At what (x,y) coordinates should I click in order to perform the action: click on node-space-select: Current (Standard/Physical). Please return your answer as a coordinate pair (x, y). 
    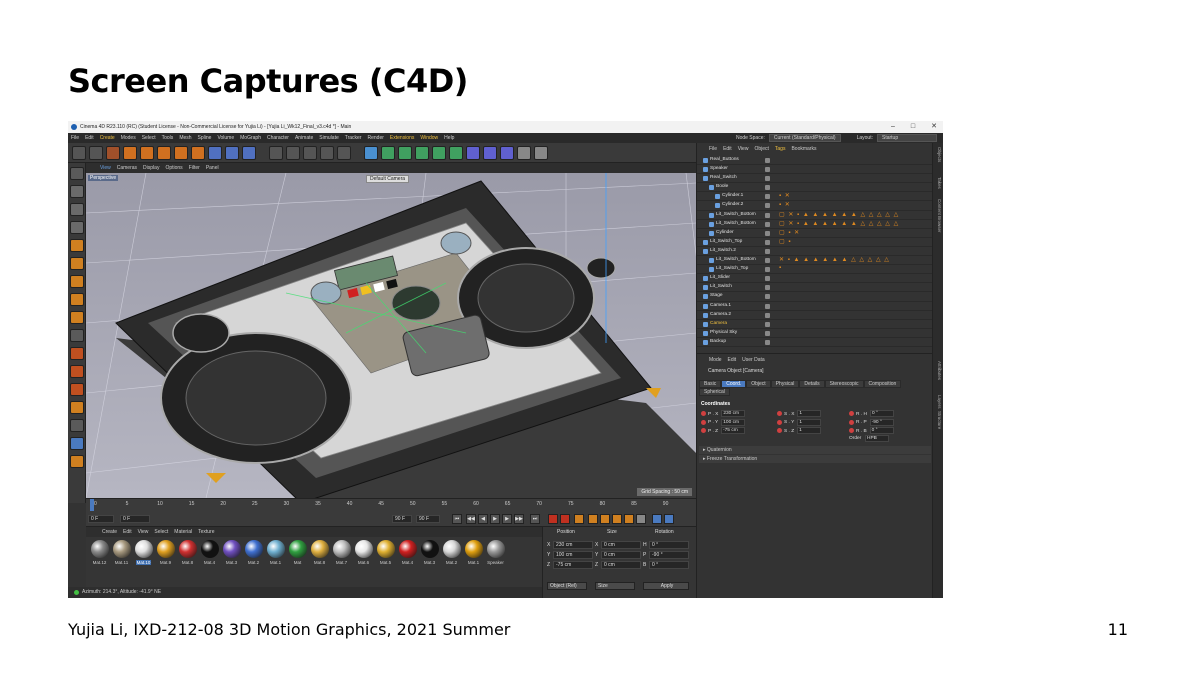
    Looking at the image, I should click on (804, 138).